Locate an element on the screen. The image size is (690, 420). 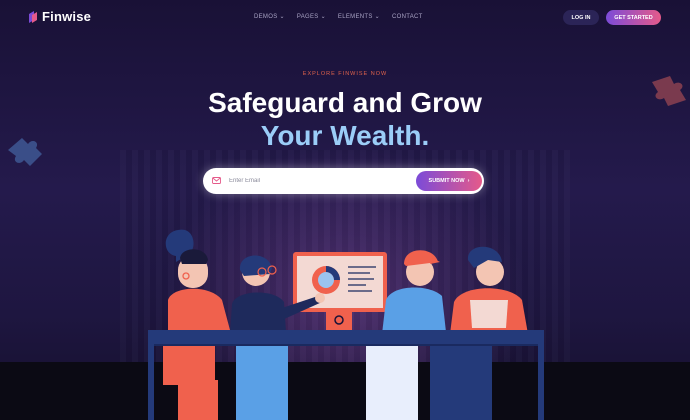
puzzle-piece-left-icon is located at coordinates (25, 152).